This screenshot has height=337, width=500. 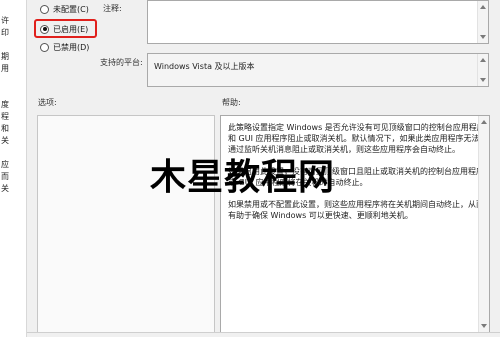 What do you see at coordinates (483, 224) in the screenshot?
I see `help-scrollbar` at bounding box center [483, 224].